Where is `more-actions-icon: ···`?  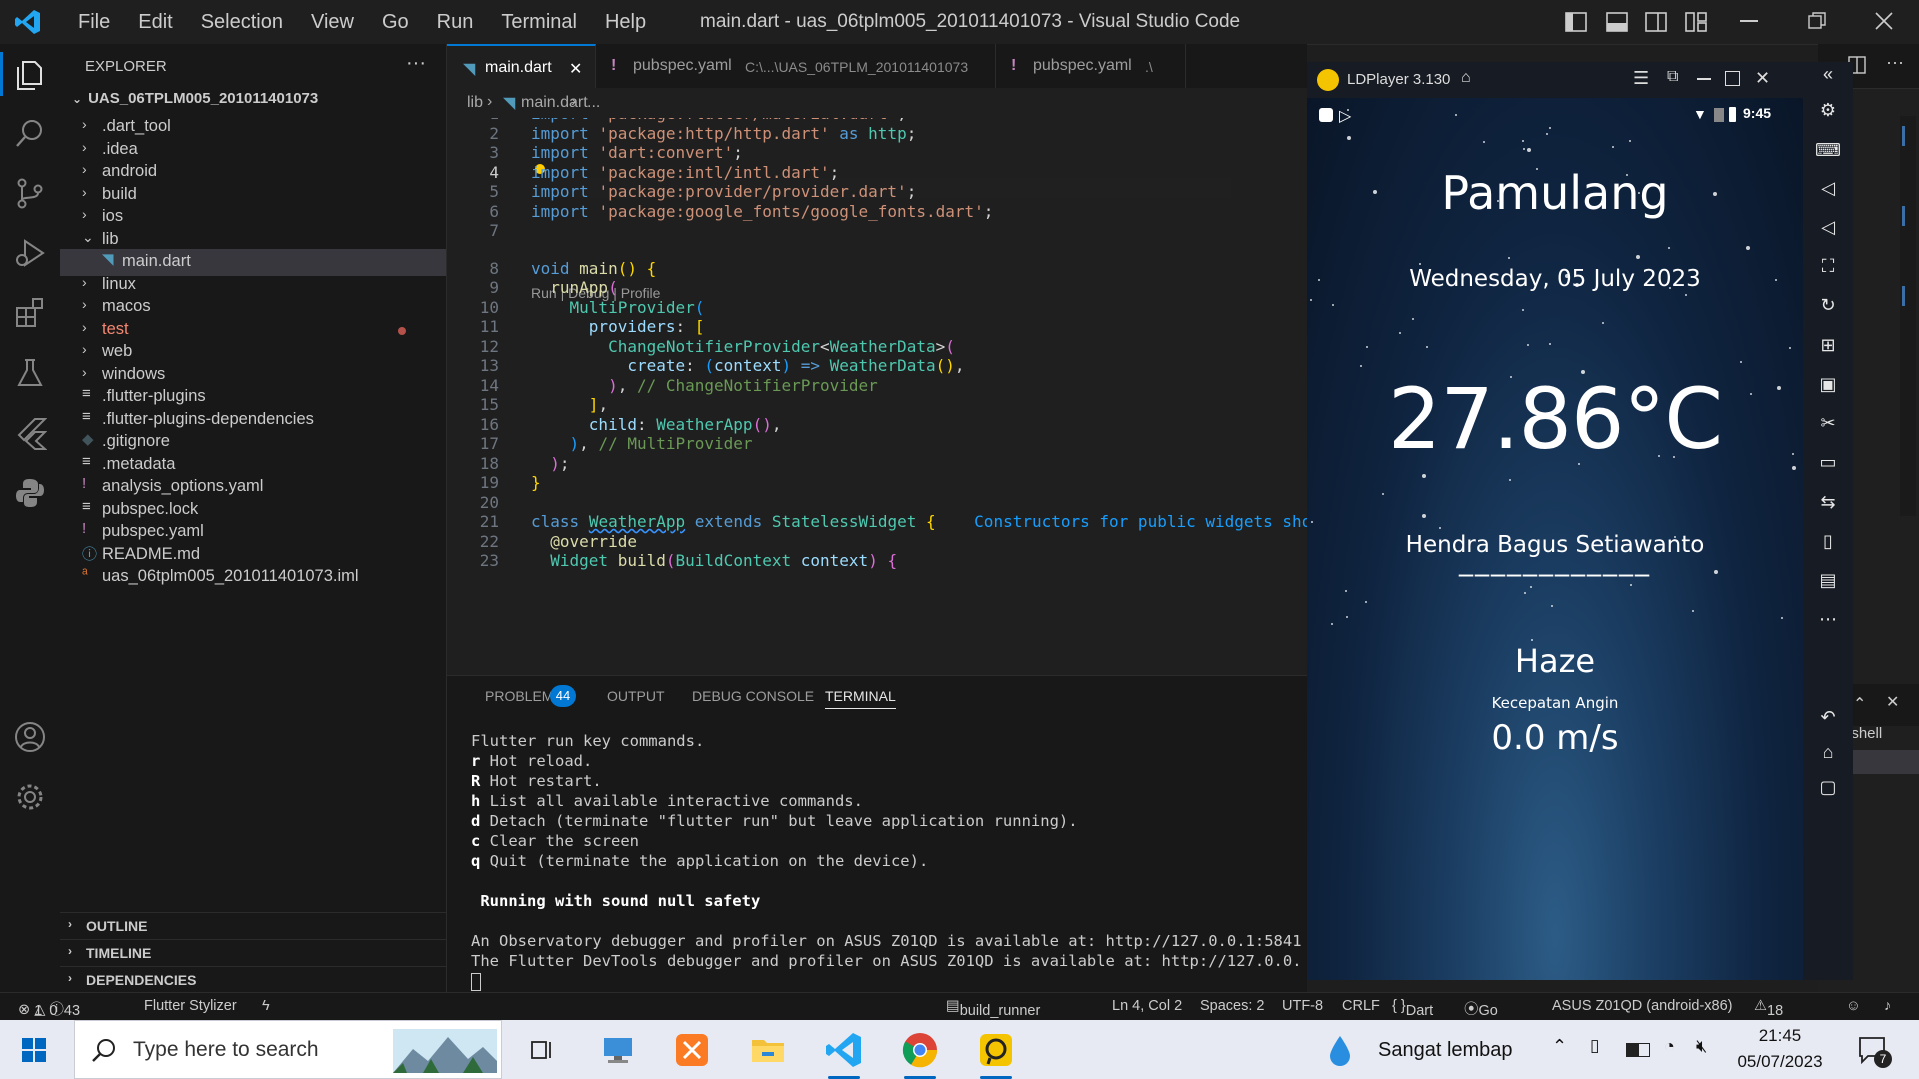 more-actions-icon: ··· is located at coordinates (416, 63).